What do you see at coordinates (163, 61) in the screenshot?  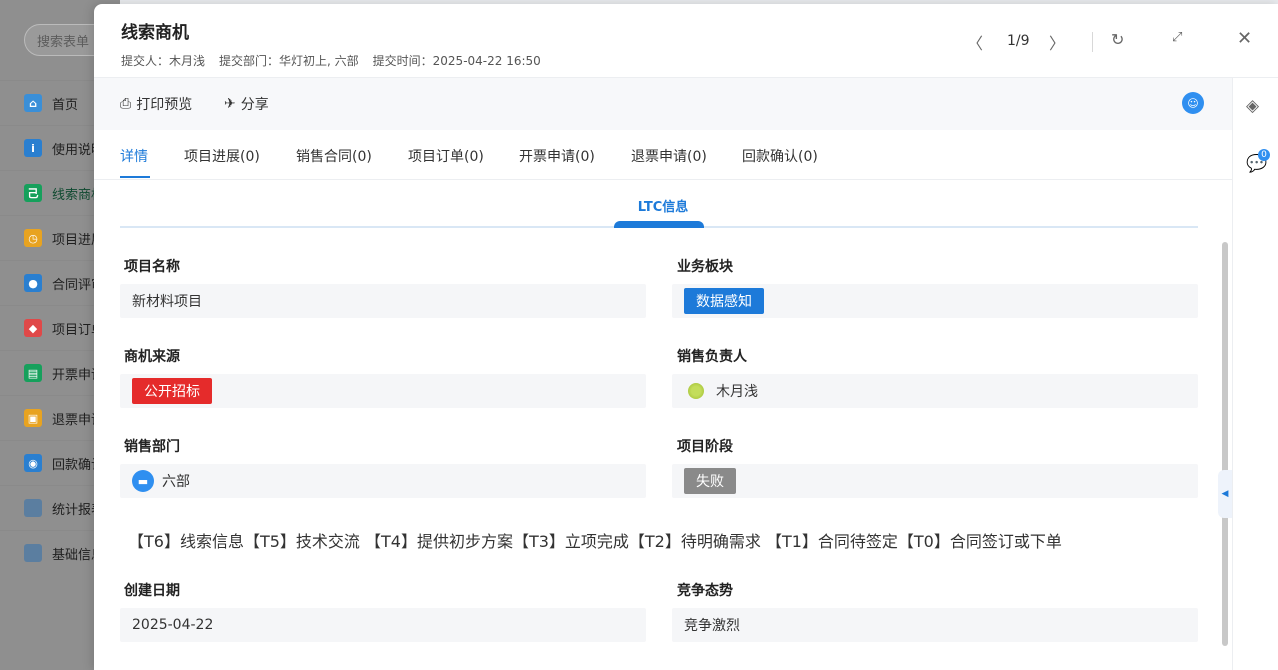 I see `submitter-text: 提交人：木月浅` at bounding box center [163, 61].